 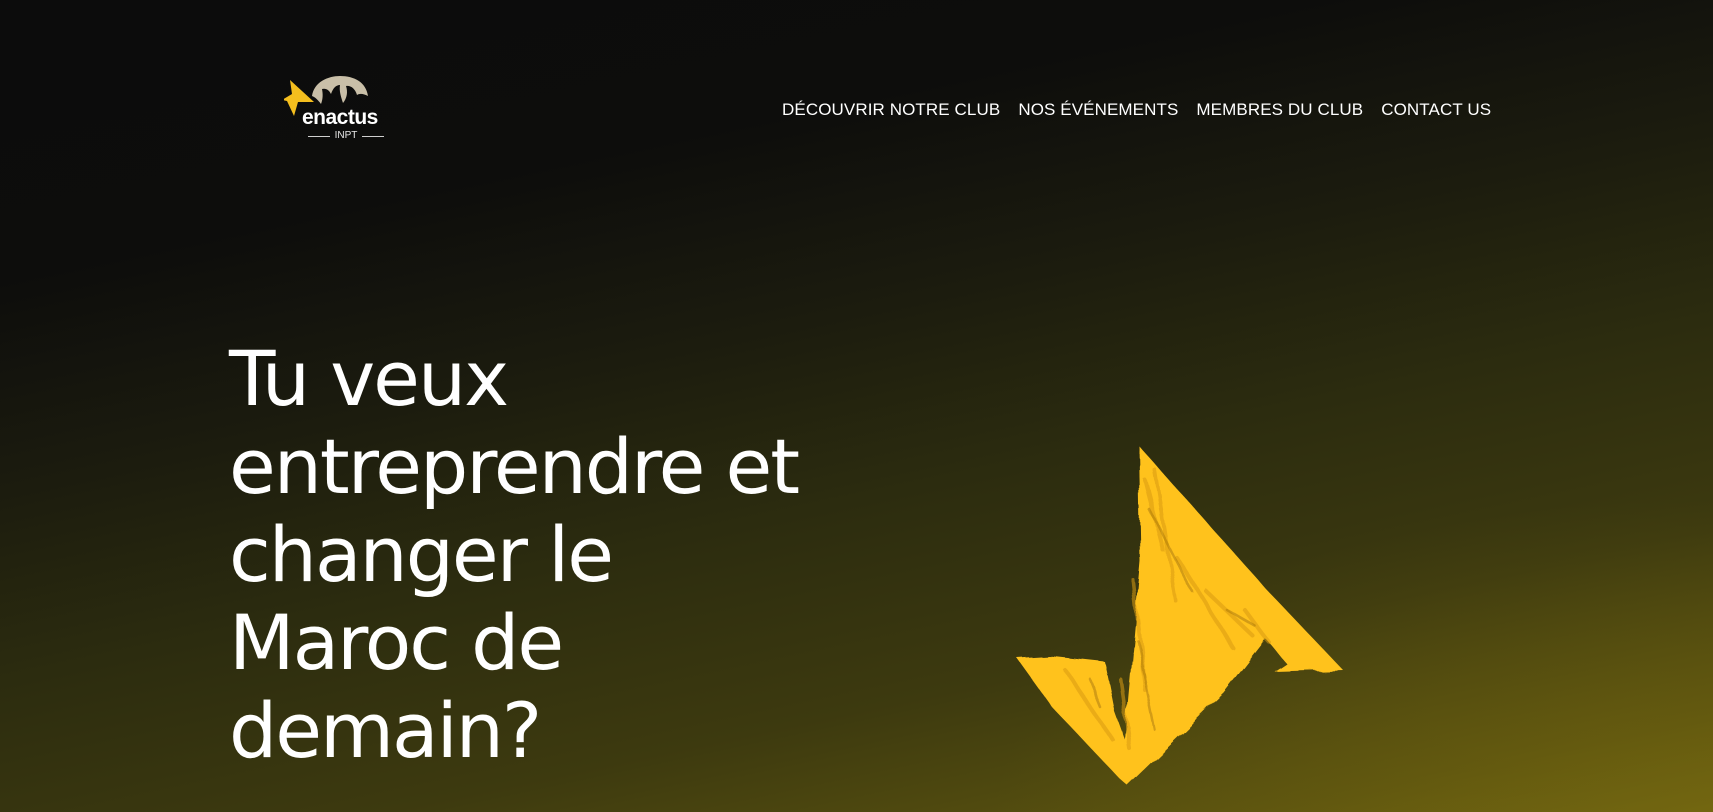 What do you see at coordinates (340, 117) in the screenshot?
I see `logo-wordmark: enactus` at bounding box center [340, 117].